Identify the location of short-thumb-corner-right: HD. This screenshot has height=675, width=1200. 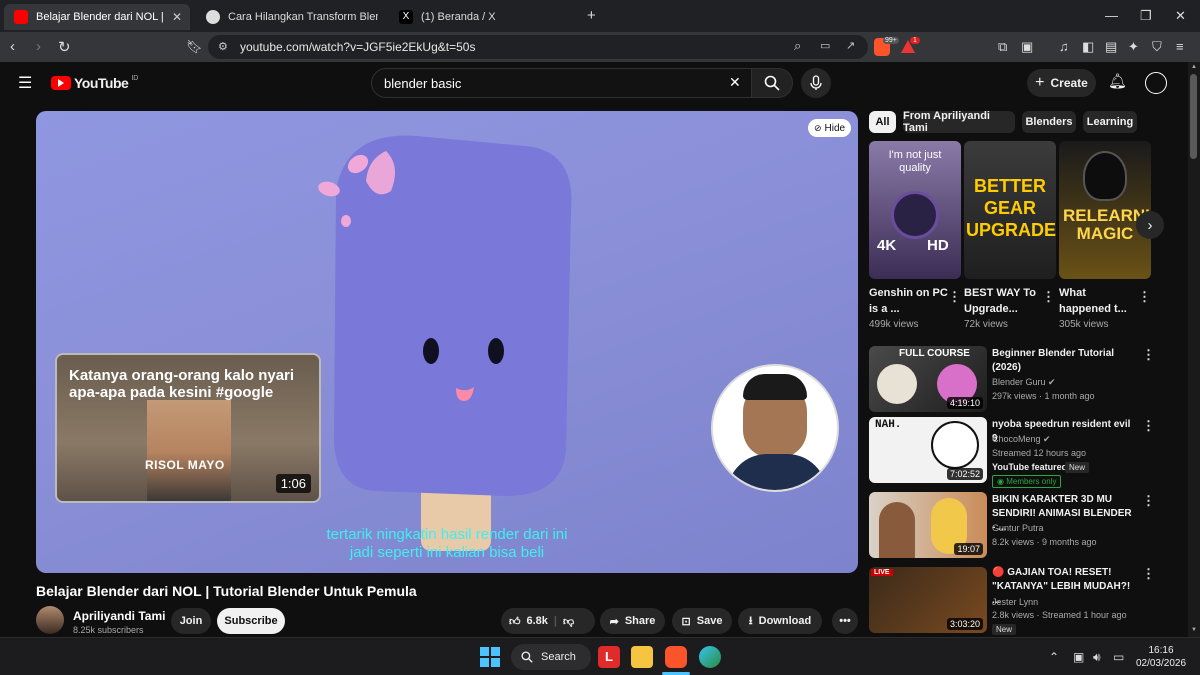
(938, 245).